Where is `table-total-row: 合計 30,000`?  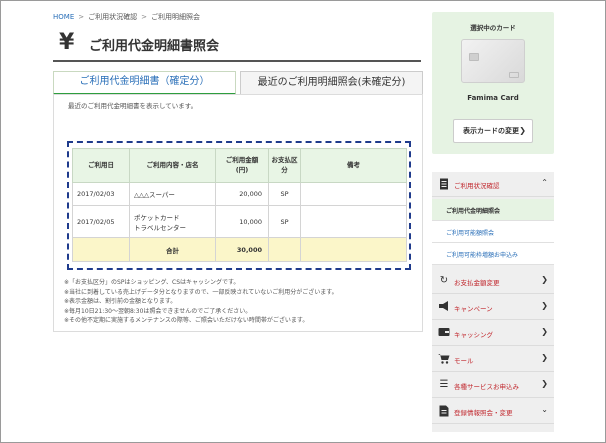 table-total-row: 合計 30,000 is located at coordinates (239, 249).